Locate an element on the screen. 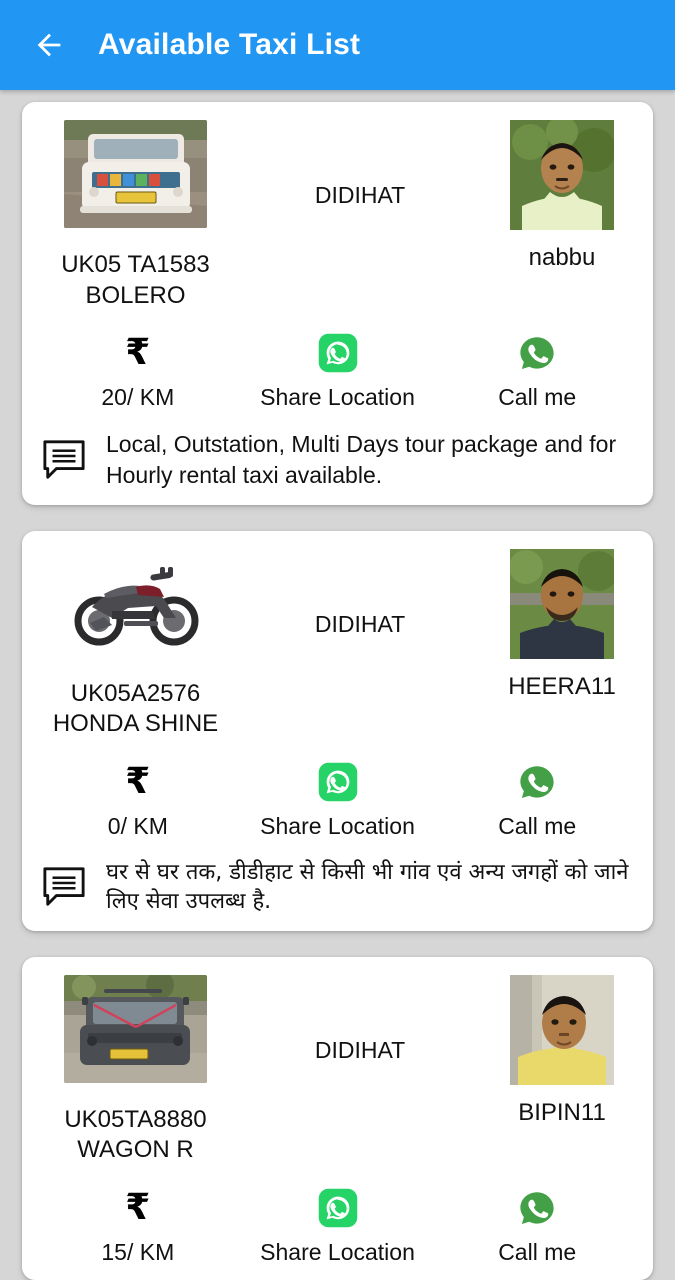 This screenshot has width=675, height=1280. app-bar: Available Taxi List is located at coordinates (337, 45).